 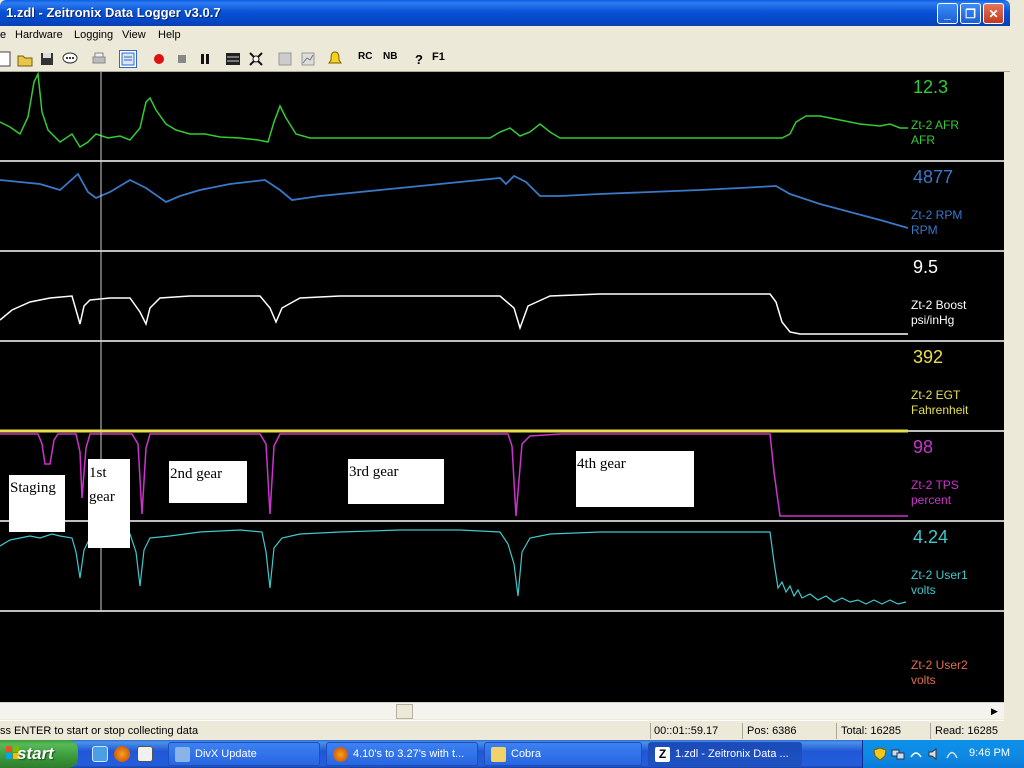 What do you see at coordinates (365, 56) in the screenshot?
I see `rc-button: RC` at bounding box center [365, 56].